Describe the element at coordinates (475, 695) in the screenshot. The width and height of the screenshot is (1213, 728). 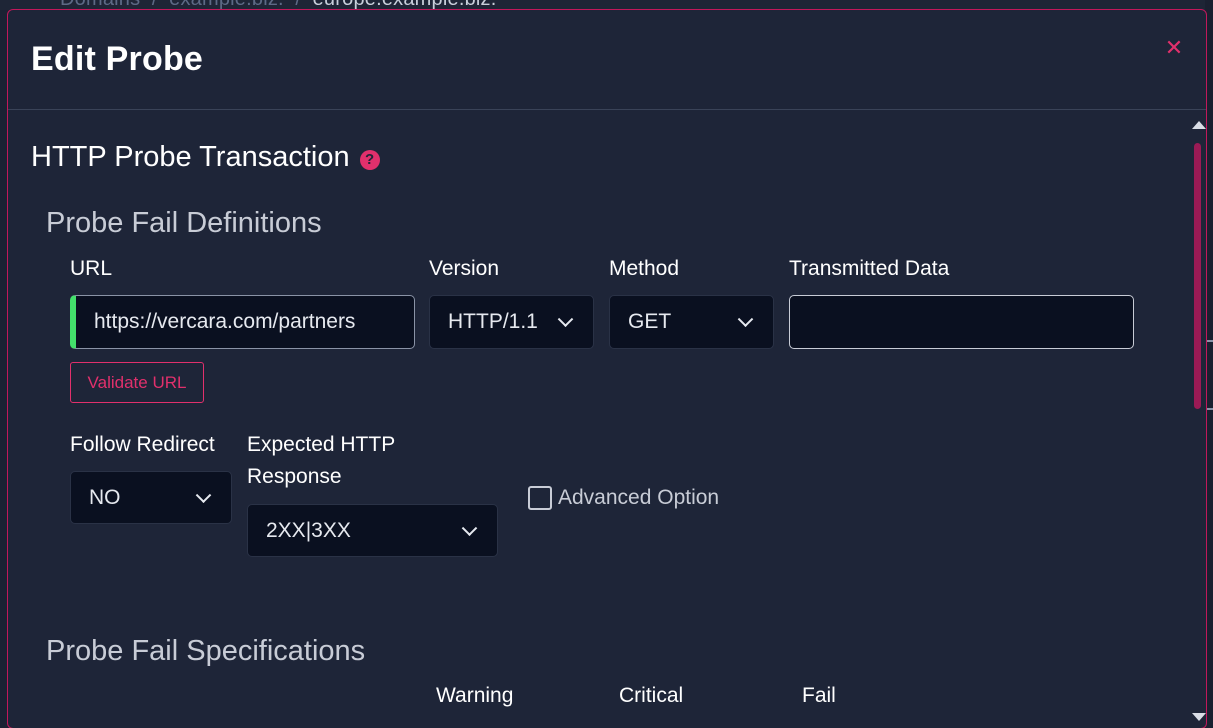
I see `column-header-warning: Warning` at that location.